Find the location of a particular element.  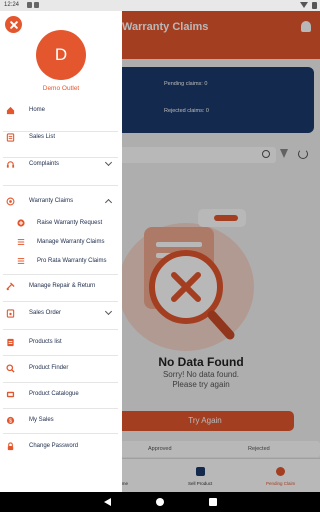

menu-label-home: Home is located at coordinates (37, 110).